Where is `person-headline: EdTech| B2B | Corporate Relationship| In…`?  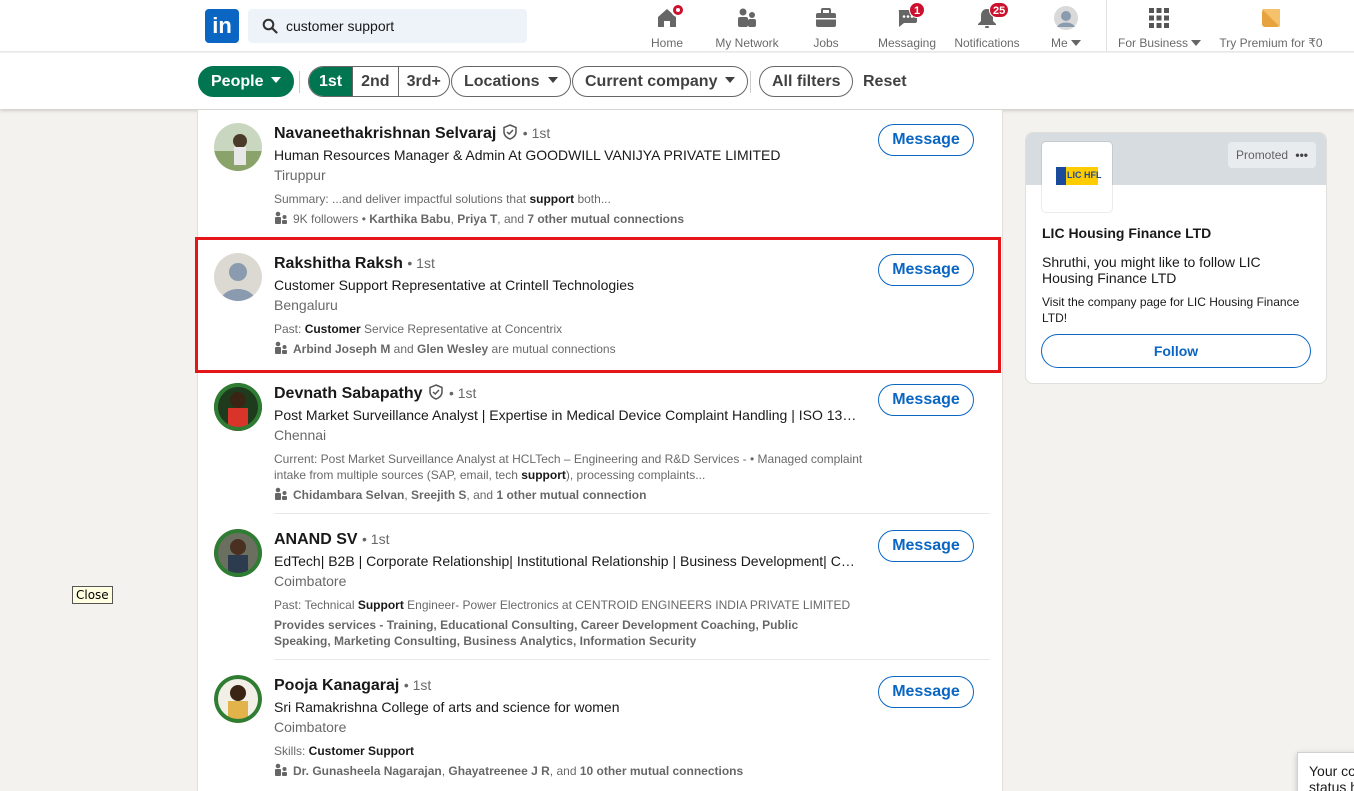 person-headline: EdTech| B2B | Corporate Relationship| In… is located at coordinates (566, 561).